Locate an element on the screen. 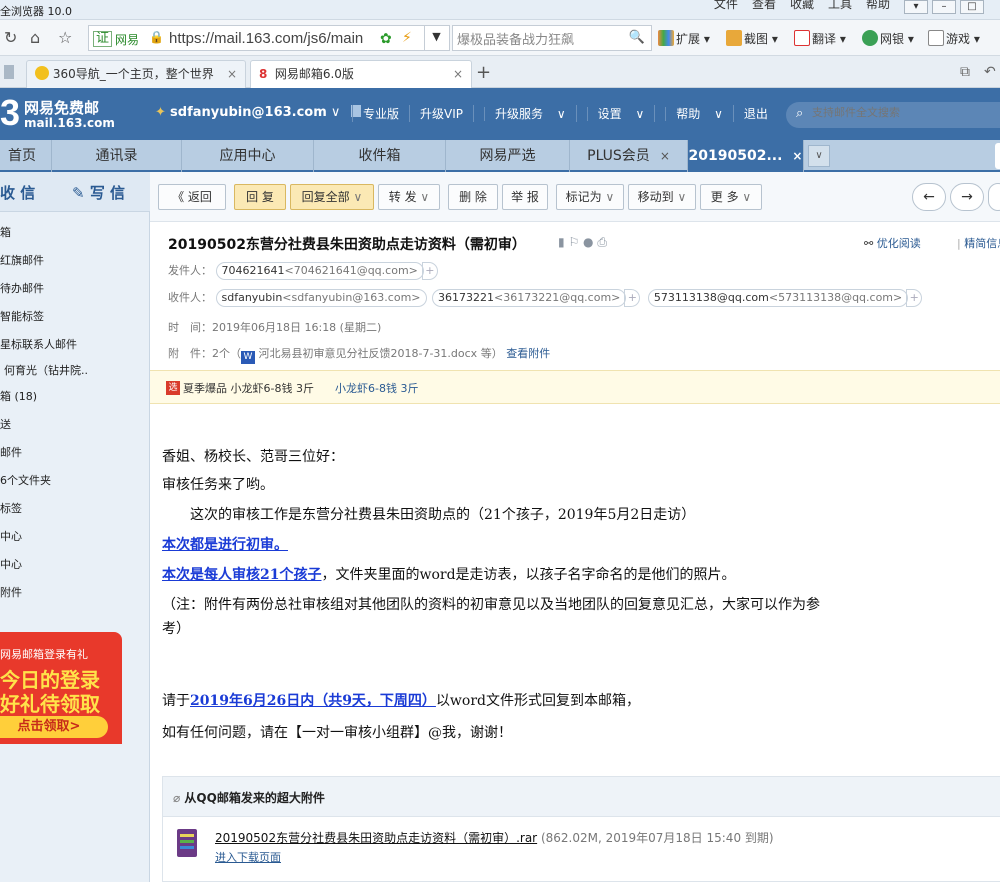 Image resolution: width=1000 pixels, height=882 pixels. cert-badge: 证 is located at coordinates (103, 39).